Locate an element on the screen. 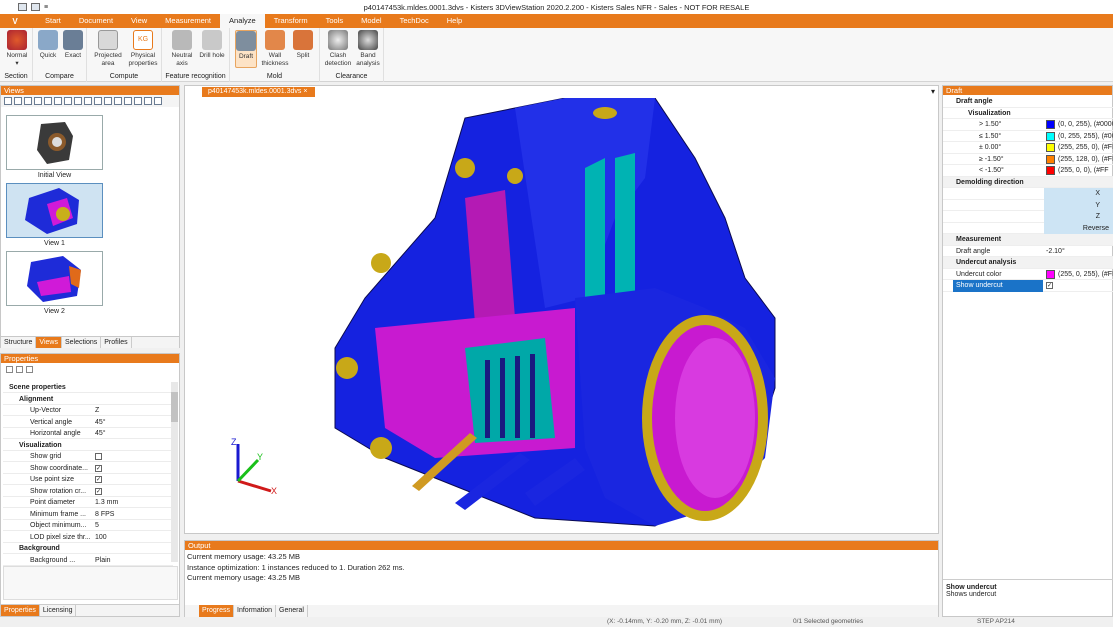  neutral-axis-button: Neutral axis is located at coordinates (182, 48).